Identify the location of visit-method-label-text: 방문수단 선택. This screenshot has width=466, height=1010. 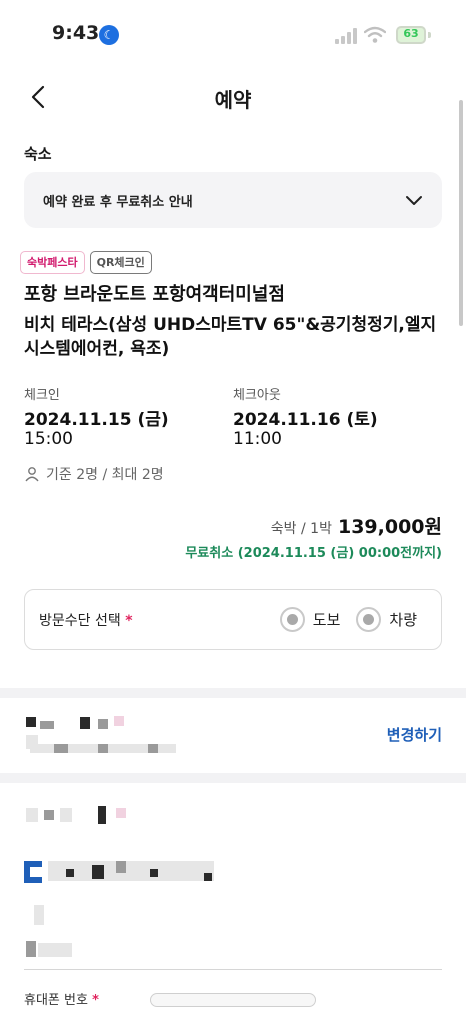
(80, 621).